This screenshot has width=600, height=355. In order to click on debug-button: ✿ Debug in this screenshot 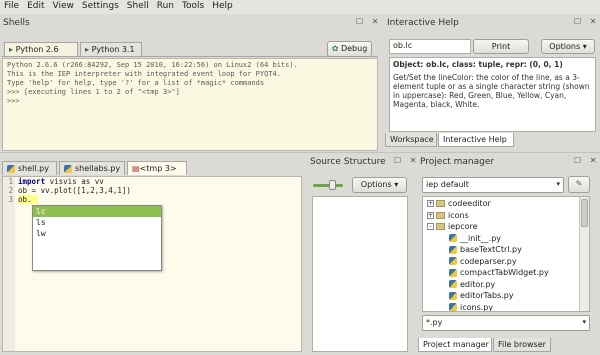, I will do `click(349, 49)`.